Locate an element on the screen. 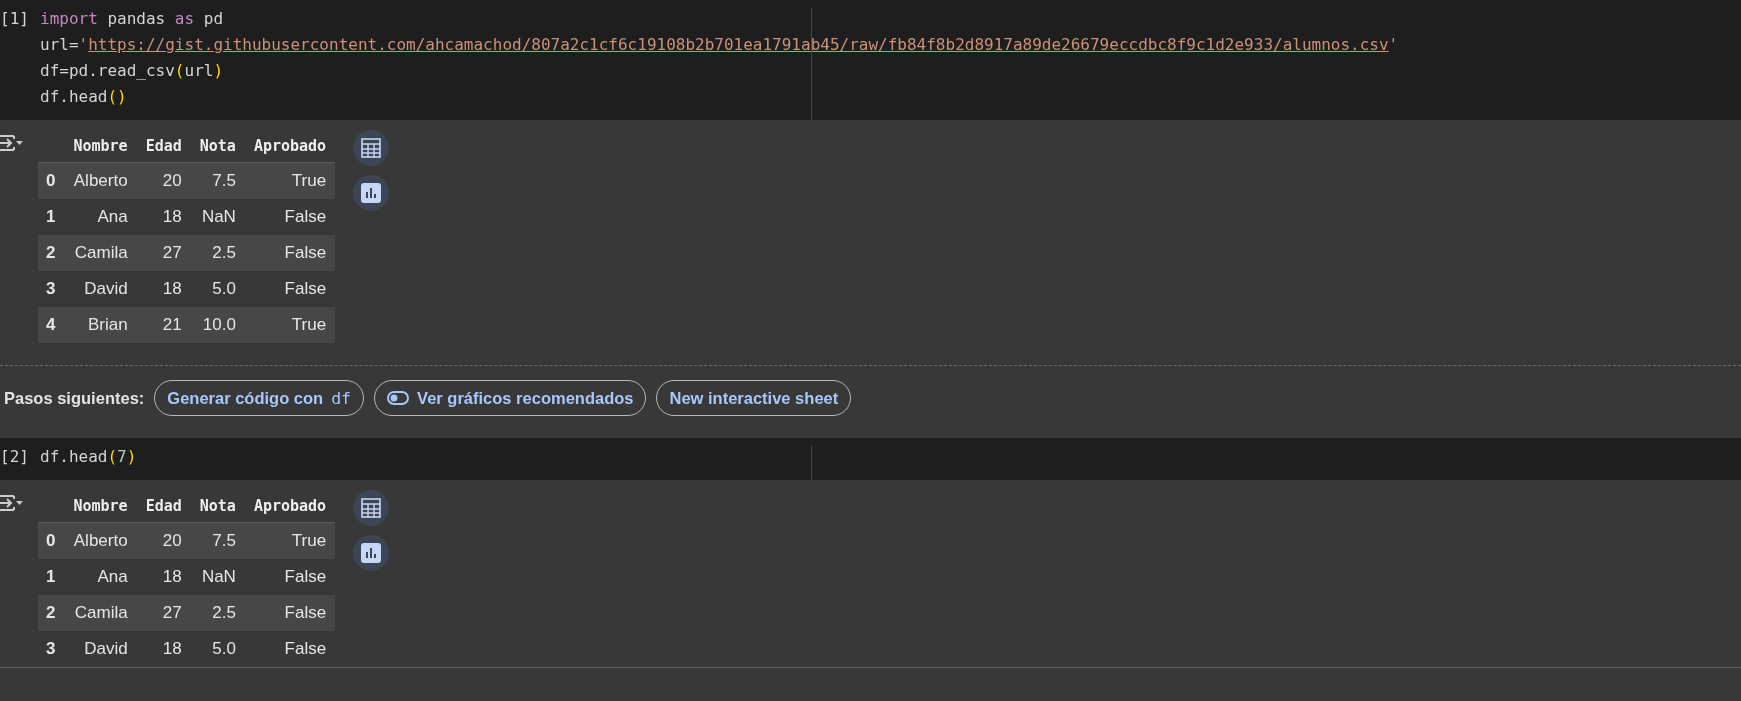 The height and width of the screenshot is (701, 1741). row-index: 4 is located at coordinates (51, 325).